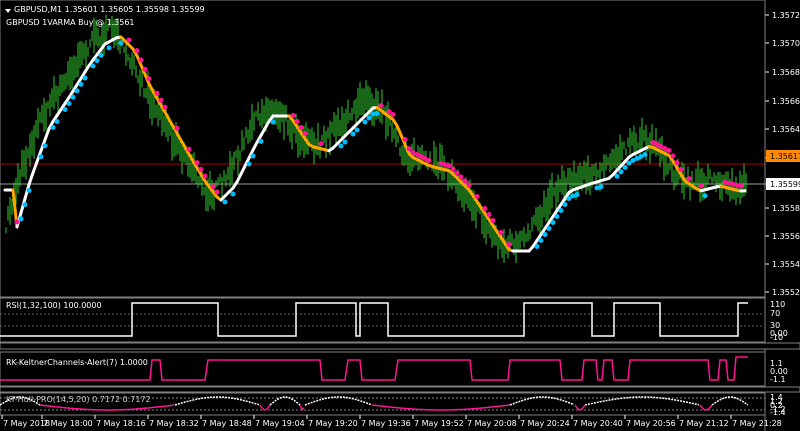 The height and width of the screenshot is (431, 800). What do you see at coordinates (280, 423) in the screenshot?
I see `time-tick-label: 7 May 19:04` at bounding box center [280, 423].